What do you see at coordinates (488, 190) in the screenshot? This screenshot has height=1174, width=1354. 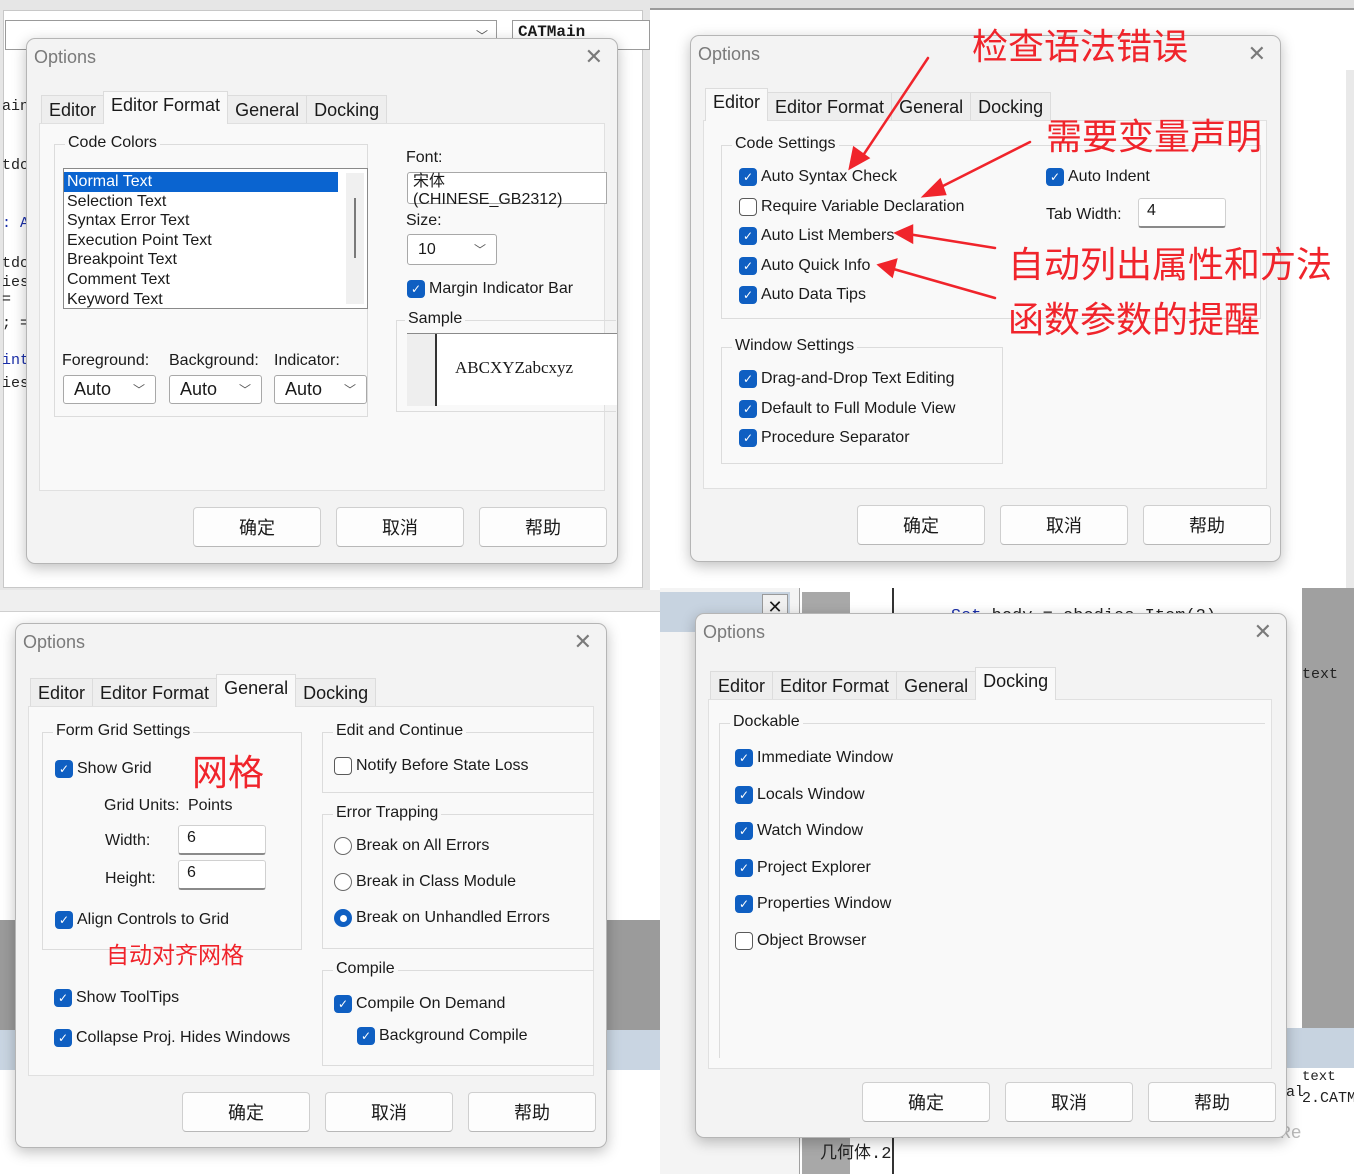 I see `font-value: 宋体 (CHINESE_GB2312)` at bounding box center [488, 190].